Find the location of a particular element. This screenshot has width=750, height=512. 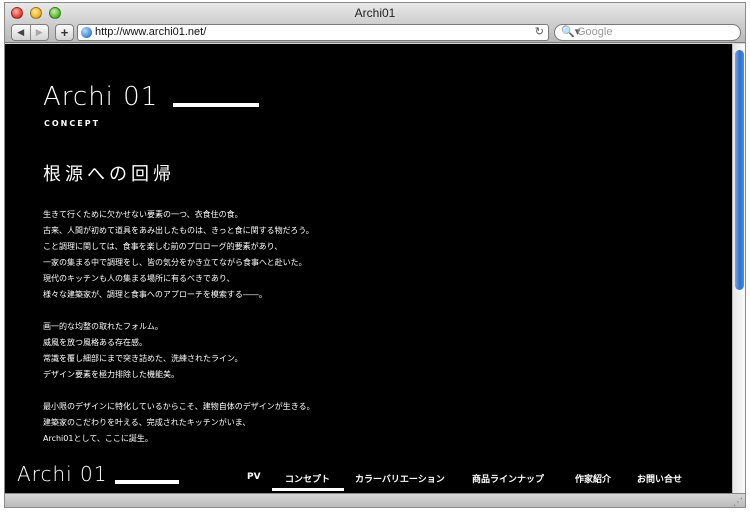

text-line: 威風を放つ風格ある存在感。 is located at coordinates (95, 342).